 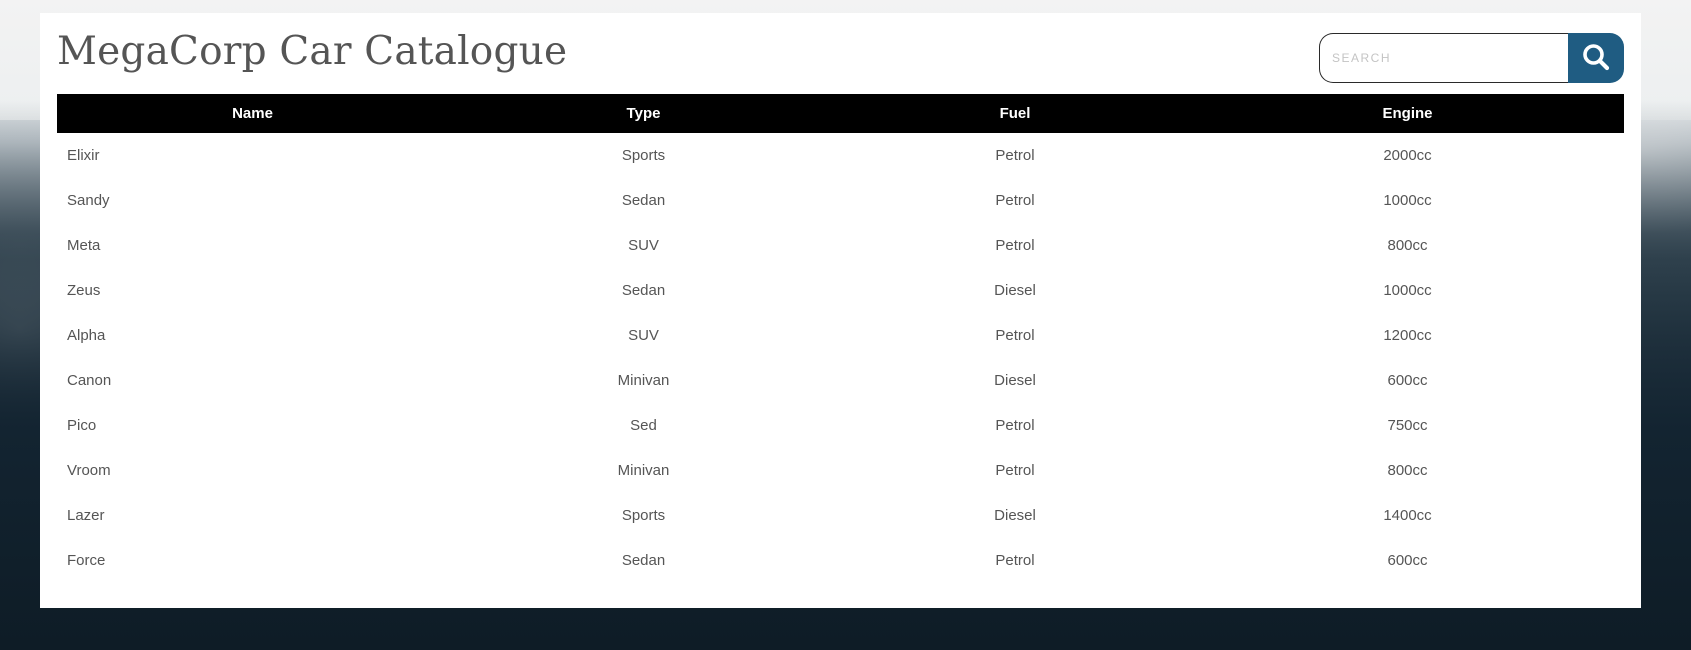 I want to click on cell-type: Sed, so click(x=643, y=425).